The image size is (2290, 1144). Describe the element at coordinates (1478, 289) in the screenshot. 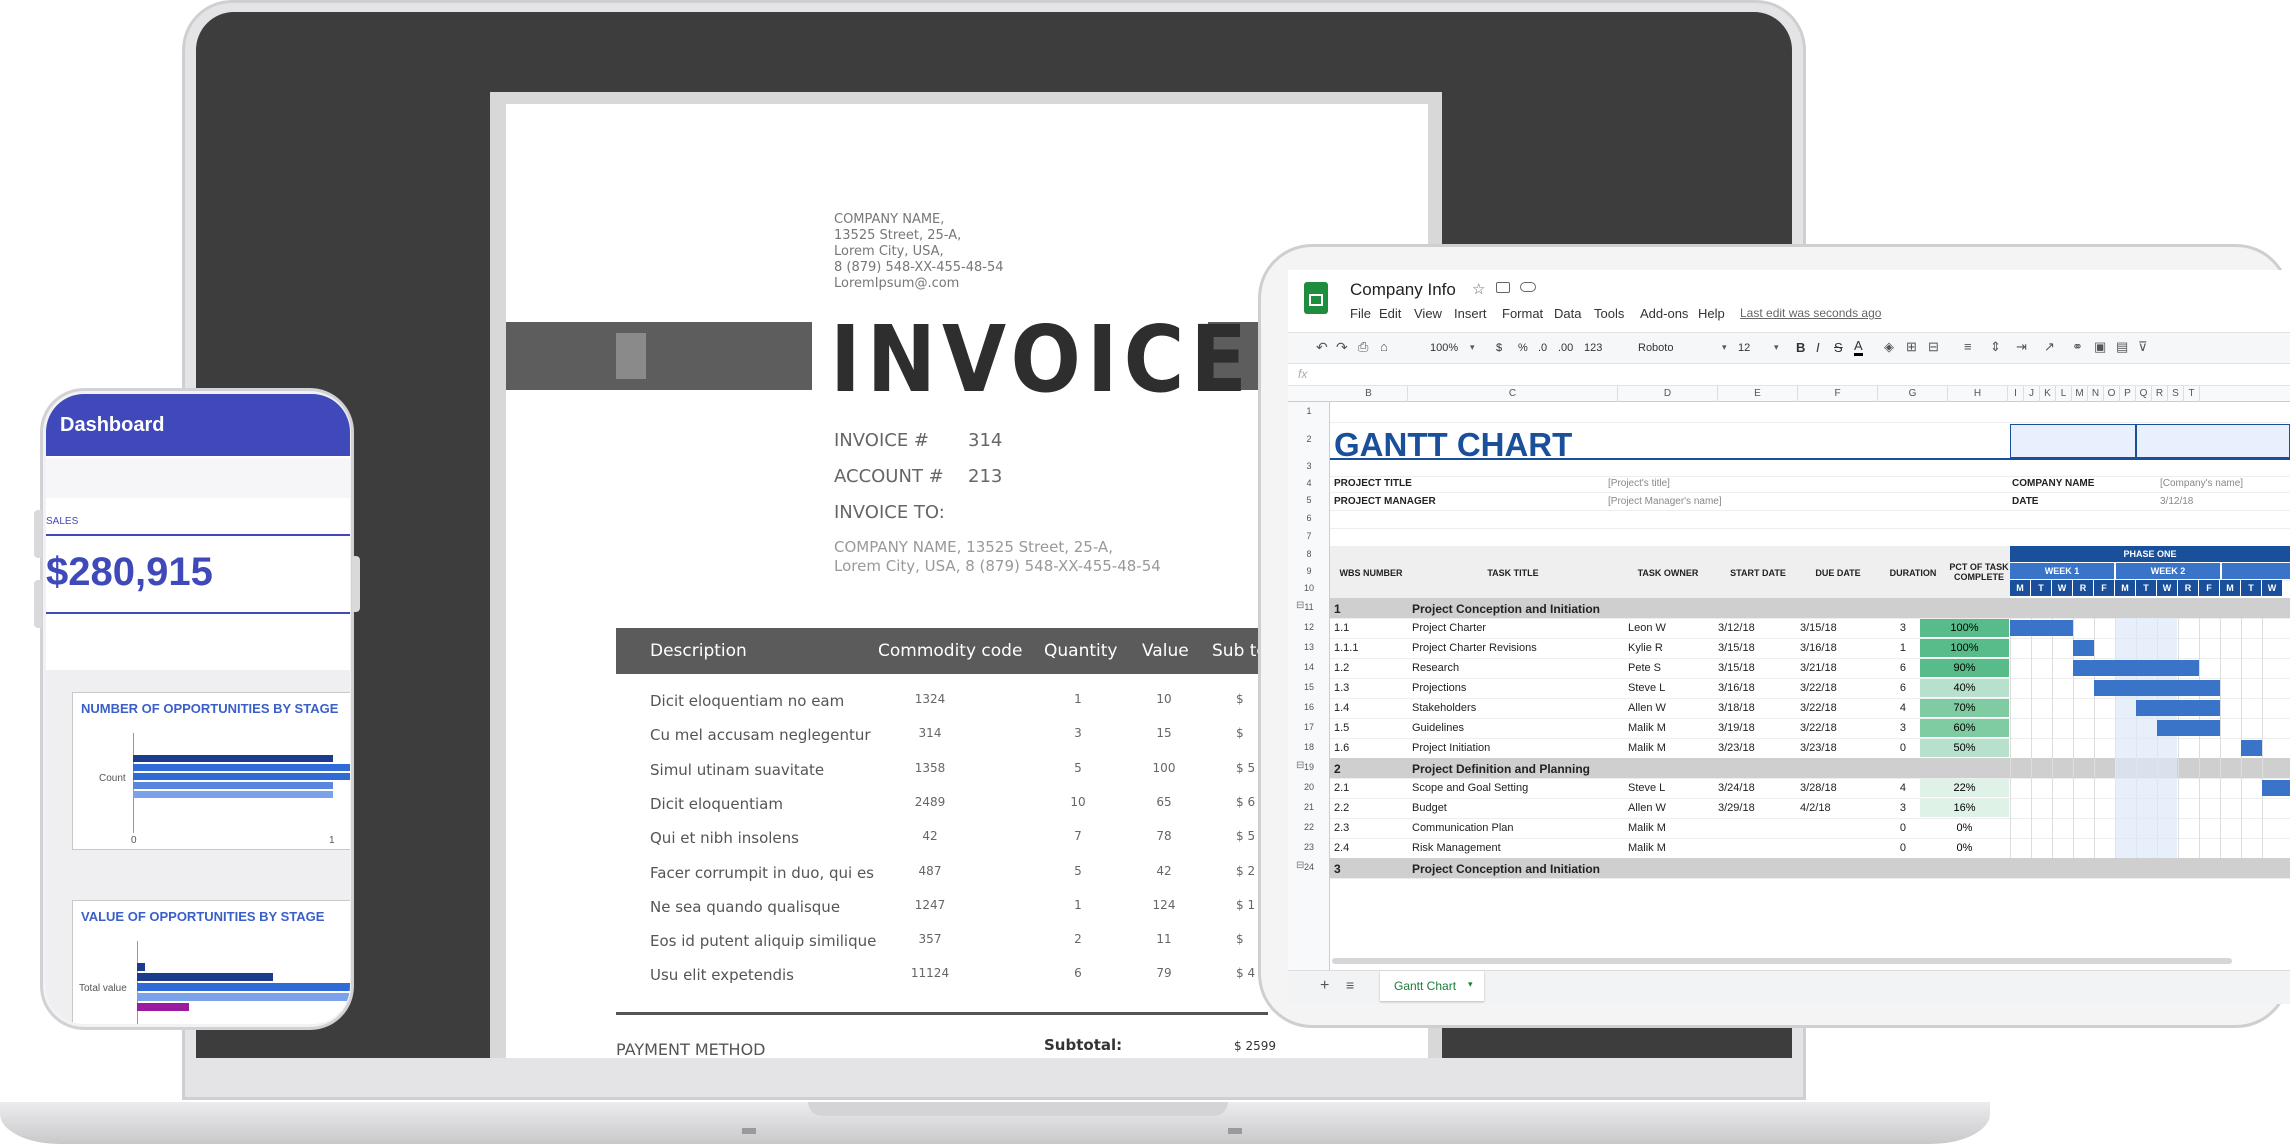

I see `star-icon: ☆` at that location.